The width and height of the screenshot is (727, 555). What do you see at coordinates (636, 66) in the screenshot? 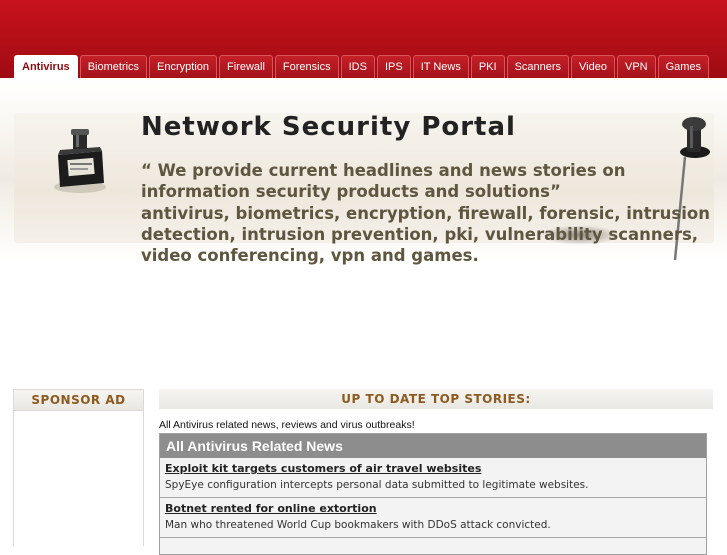
I see `tab-vpn: VPN` at bounding box center [636, 66].